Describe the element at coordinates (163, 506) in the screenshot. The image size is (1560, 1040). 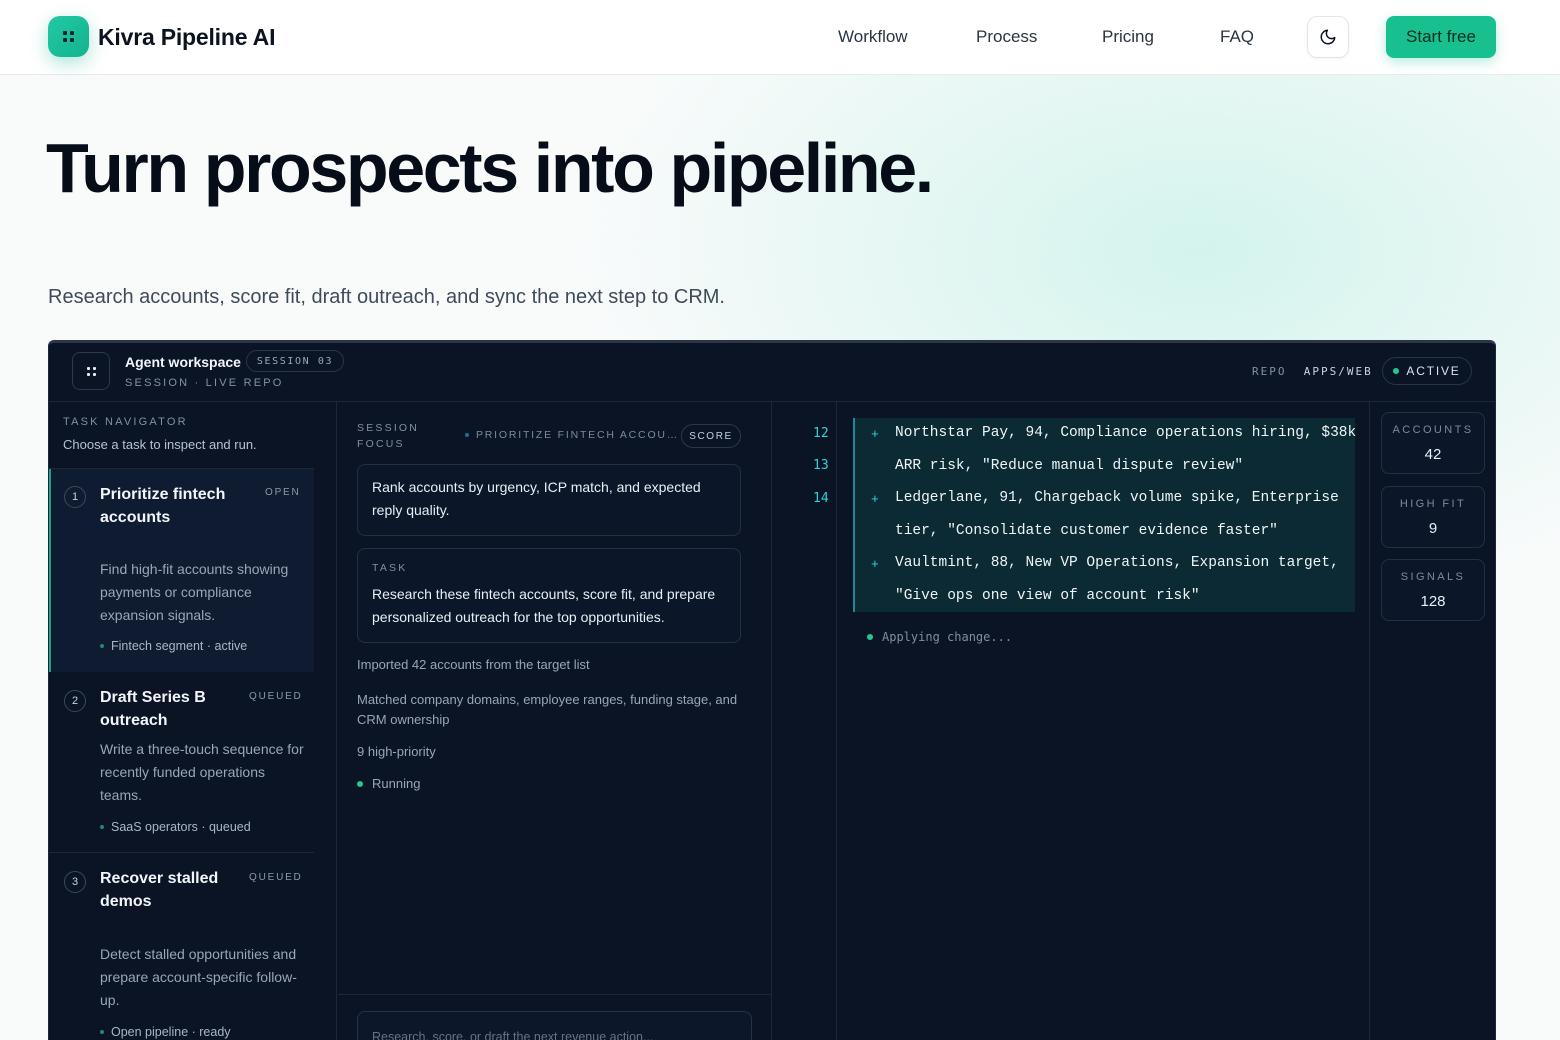
I see `task-title: Prioritize fintech accounts` at that location.